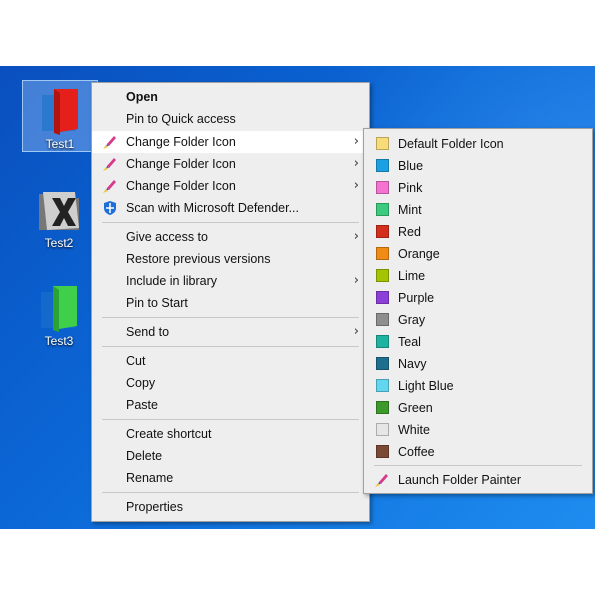  I want to click on desktop-icon-label: Test3, so click(59, 341).